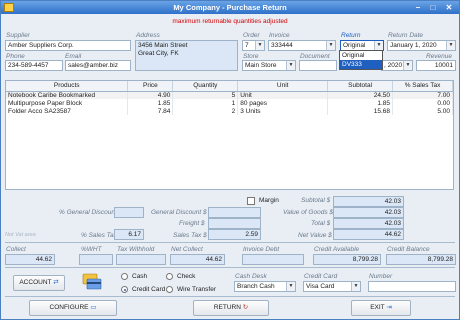  Describe the element at coordinates (124, 289) in the screenshot. I see `credit-card-radio` at that location.